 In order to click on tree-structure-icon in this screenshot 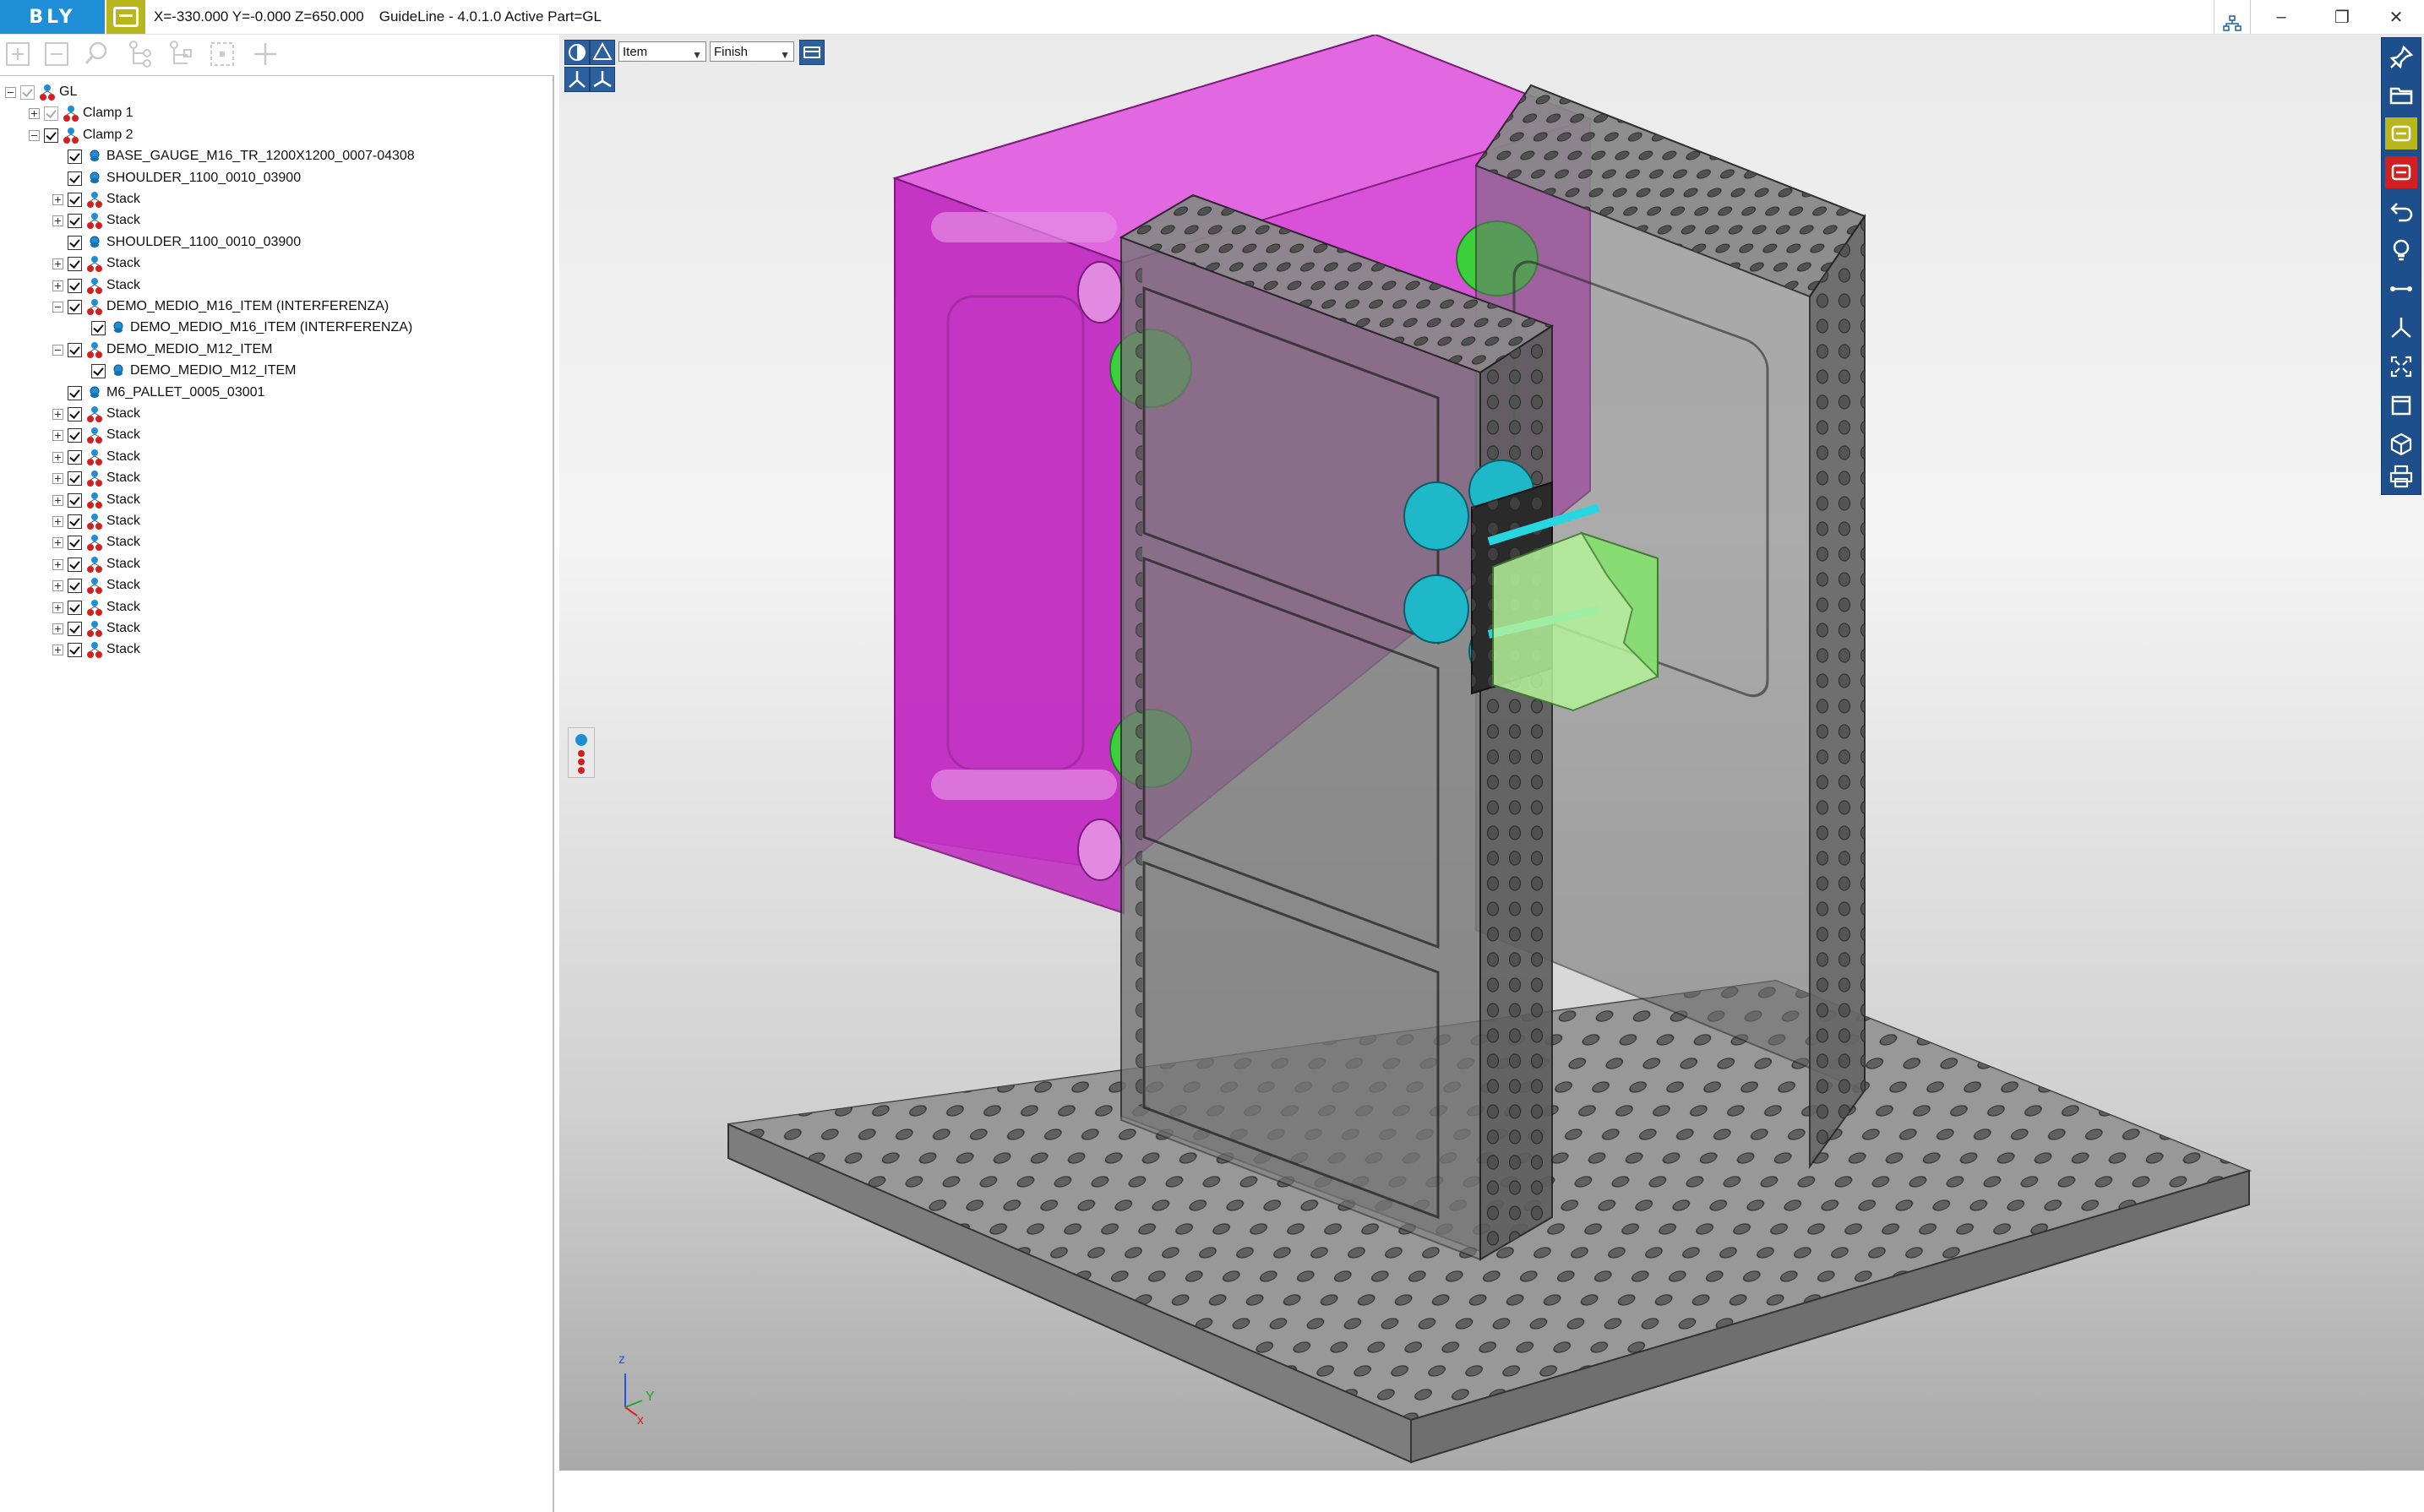, I will do `click(140, 54)`.